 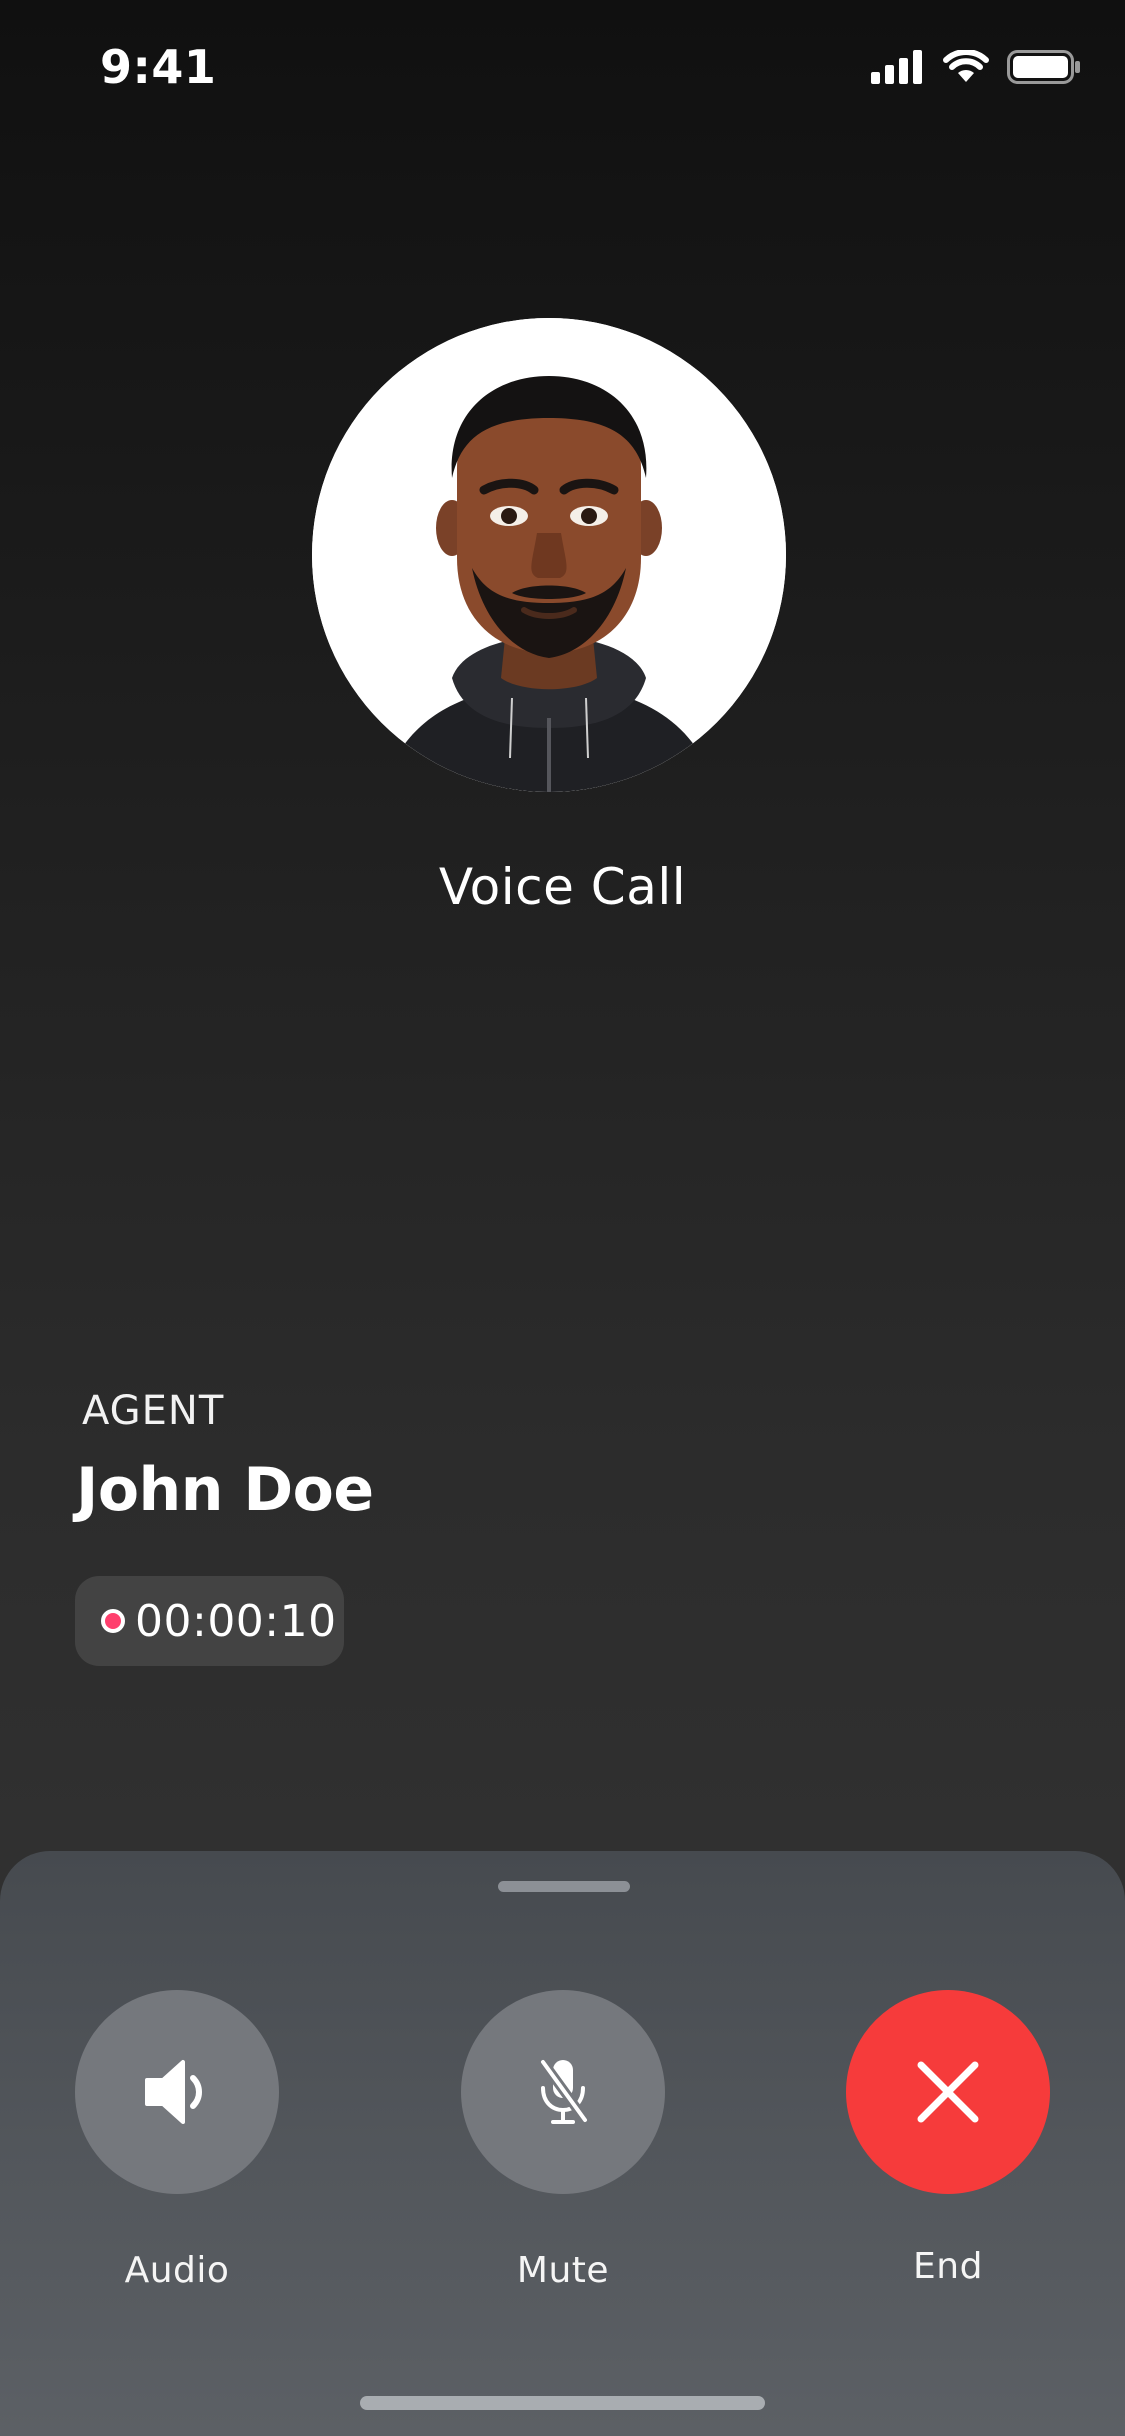 I want to click on end-call-button, so click(x=948, y=2092).